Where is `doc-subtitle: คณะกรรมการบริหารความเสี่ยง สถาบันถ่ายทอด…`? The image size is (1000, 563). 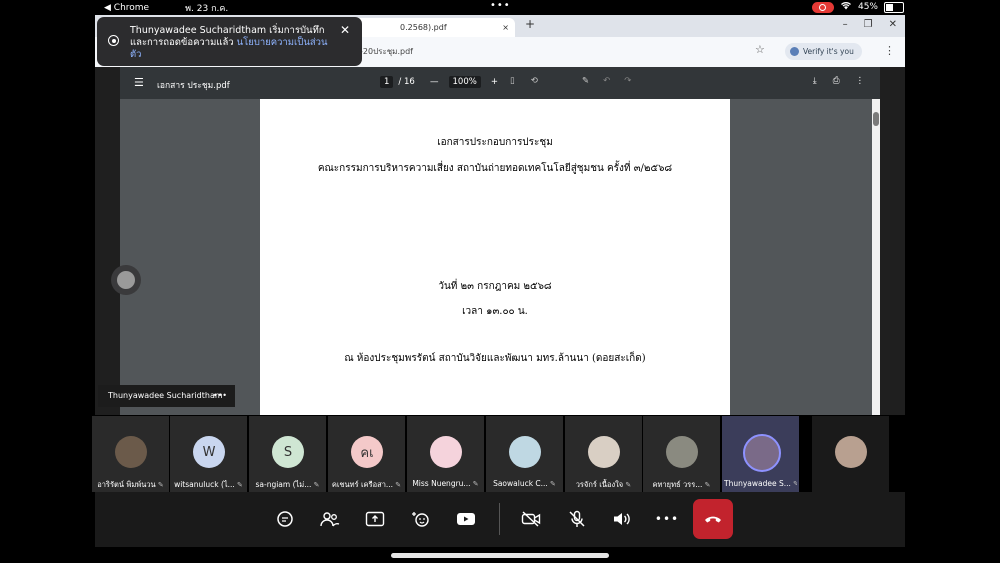 doc-subtitle: คณะกรรมการบริหารความเสี่ยง สถาบันถ่ายทอด… is located at coordinates (495, 168).